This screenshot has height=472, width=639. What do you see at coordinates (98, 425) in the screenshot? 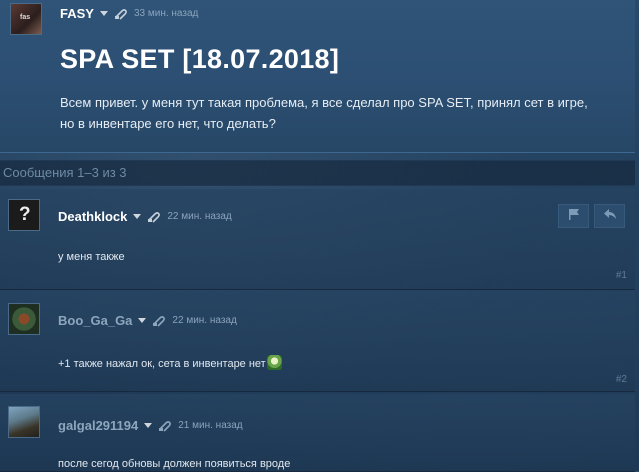
I see `comment-author-name: galgal291194` at bounding box center [98, 425].